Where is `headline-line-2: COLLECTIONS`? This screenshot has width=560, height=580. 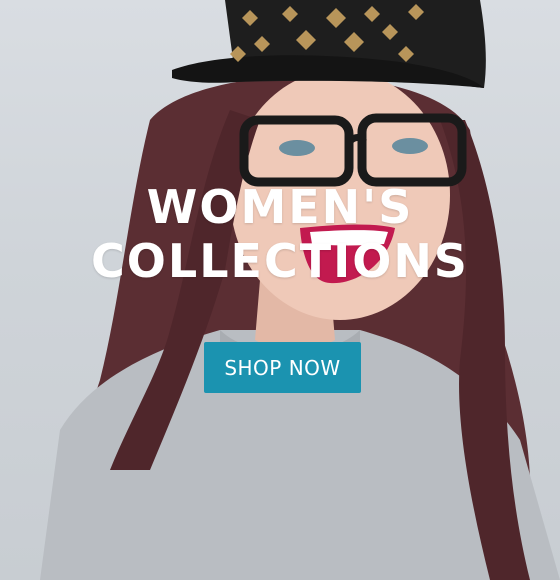
headline-line-2: COLLECTIONS is located at coordinates (280, 261).